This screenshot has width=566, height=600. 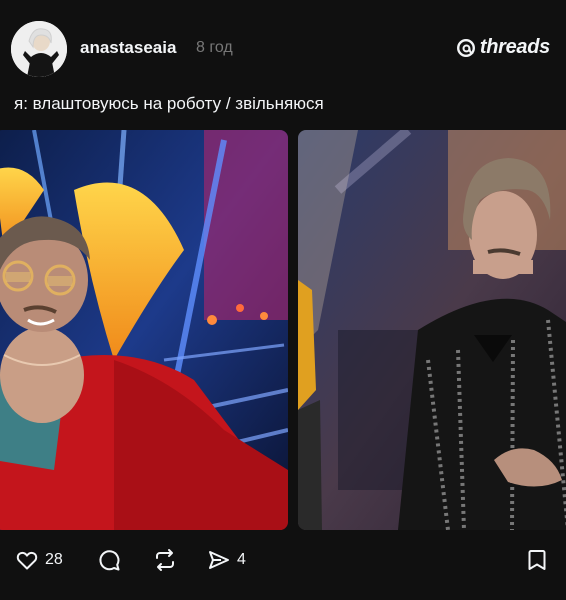 I want to click on like-button: 28, so click(x=39, y=560).